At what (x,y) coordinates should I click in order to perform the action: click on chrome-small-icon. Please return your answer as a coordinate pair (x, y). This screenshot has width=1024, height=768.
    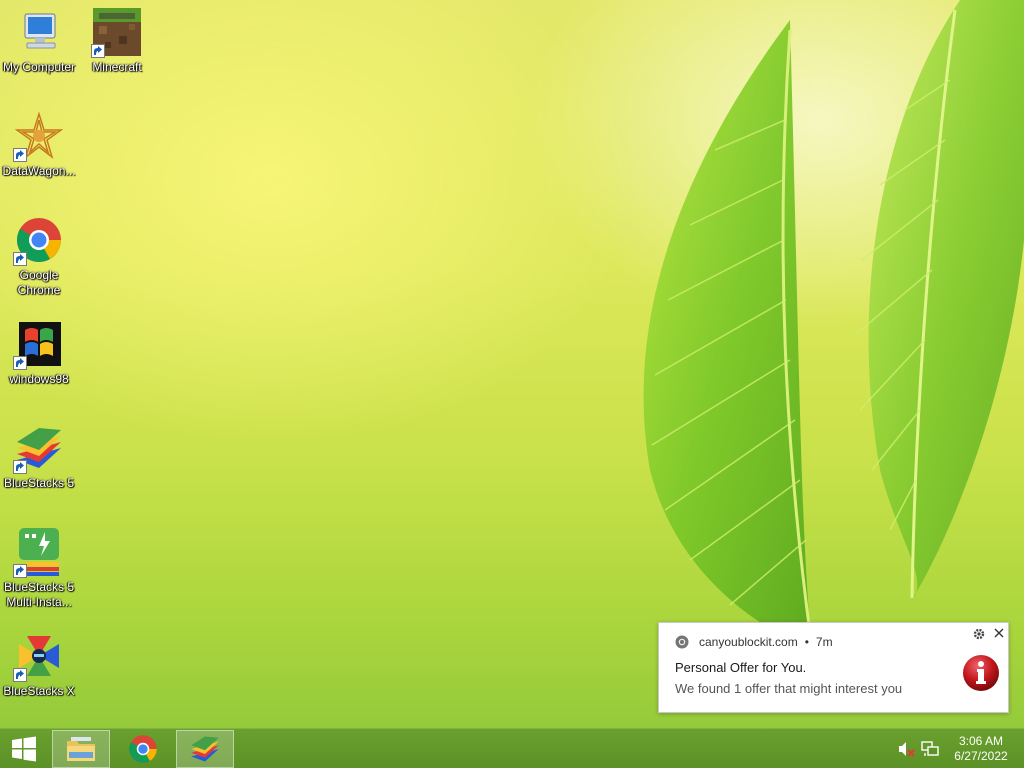
    Looking at the image, I should click on (682, 642).